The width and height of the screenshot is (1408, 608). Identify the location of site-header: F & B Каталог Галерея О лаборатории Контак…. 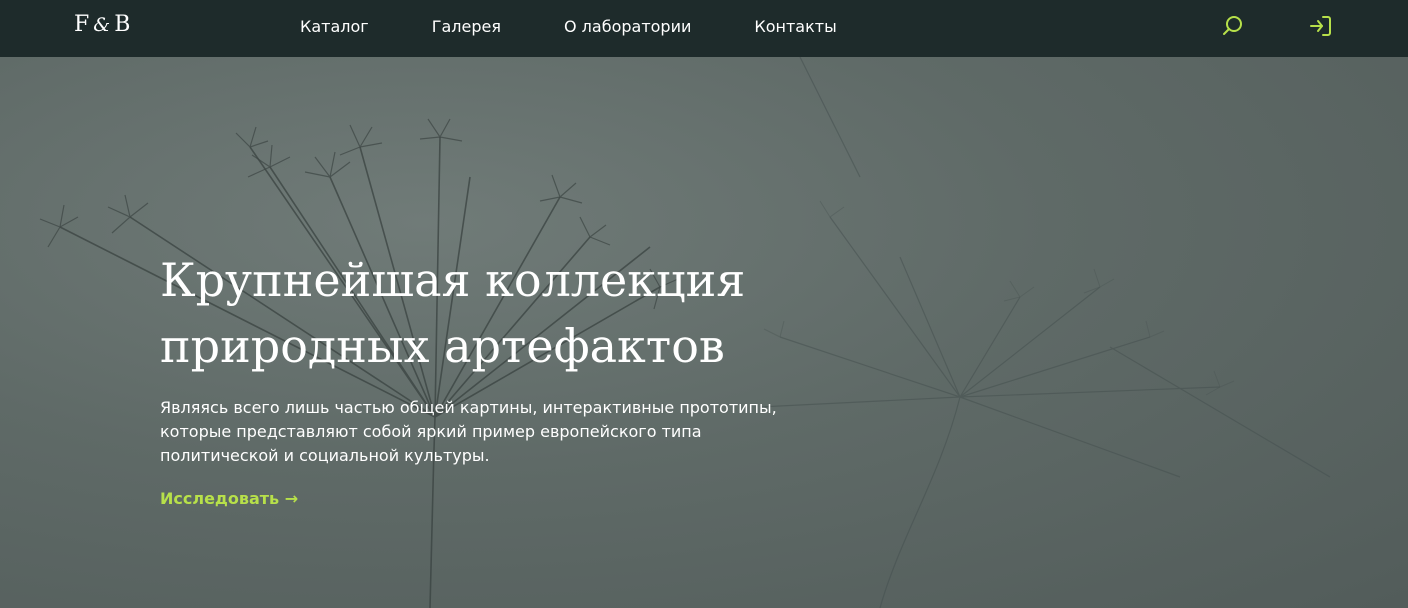
(704, 28).